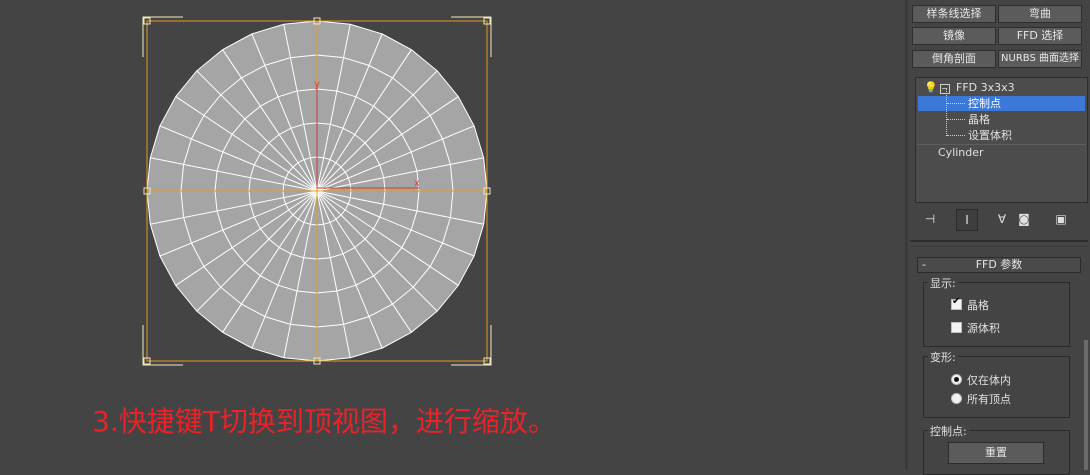 This screenshot has height=475, width=1090. What do you see at coordinates (417, 183) in the screenshot?
I see `x-axis-label: x` at bounding box center [417, 183].